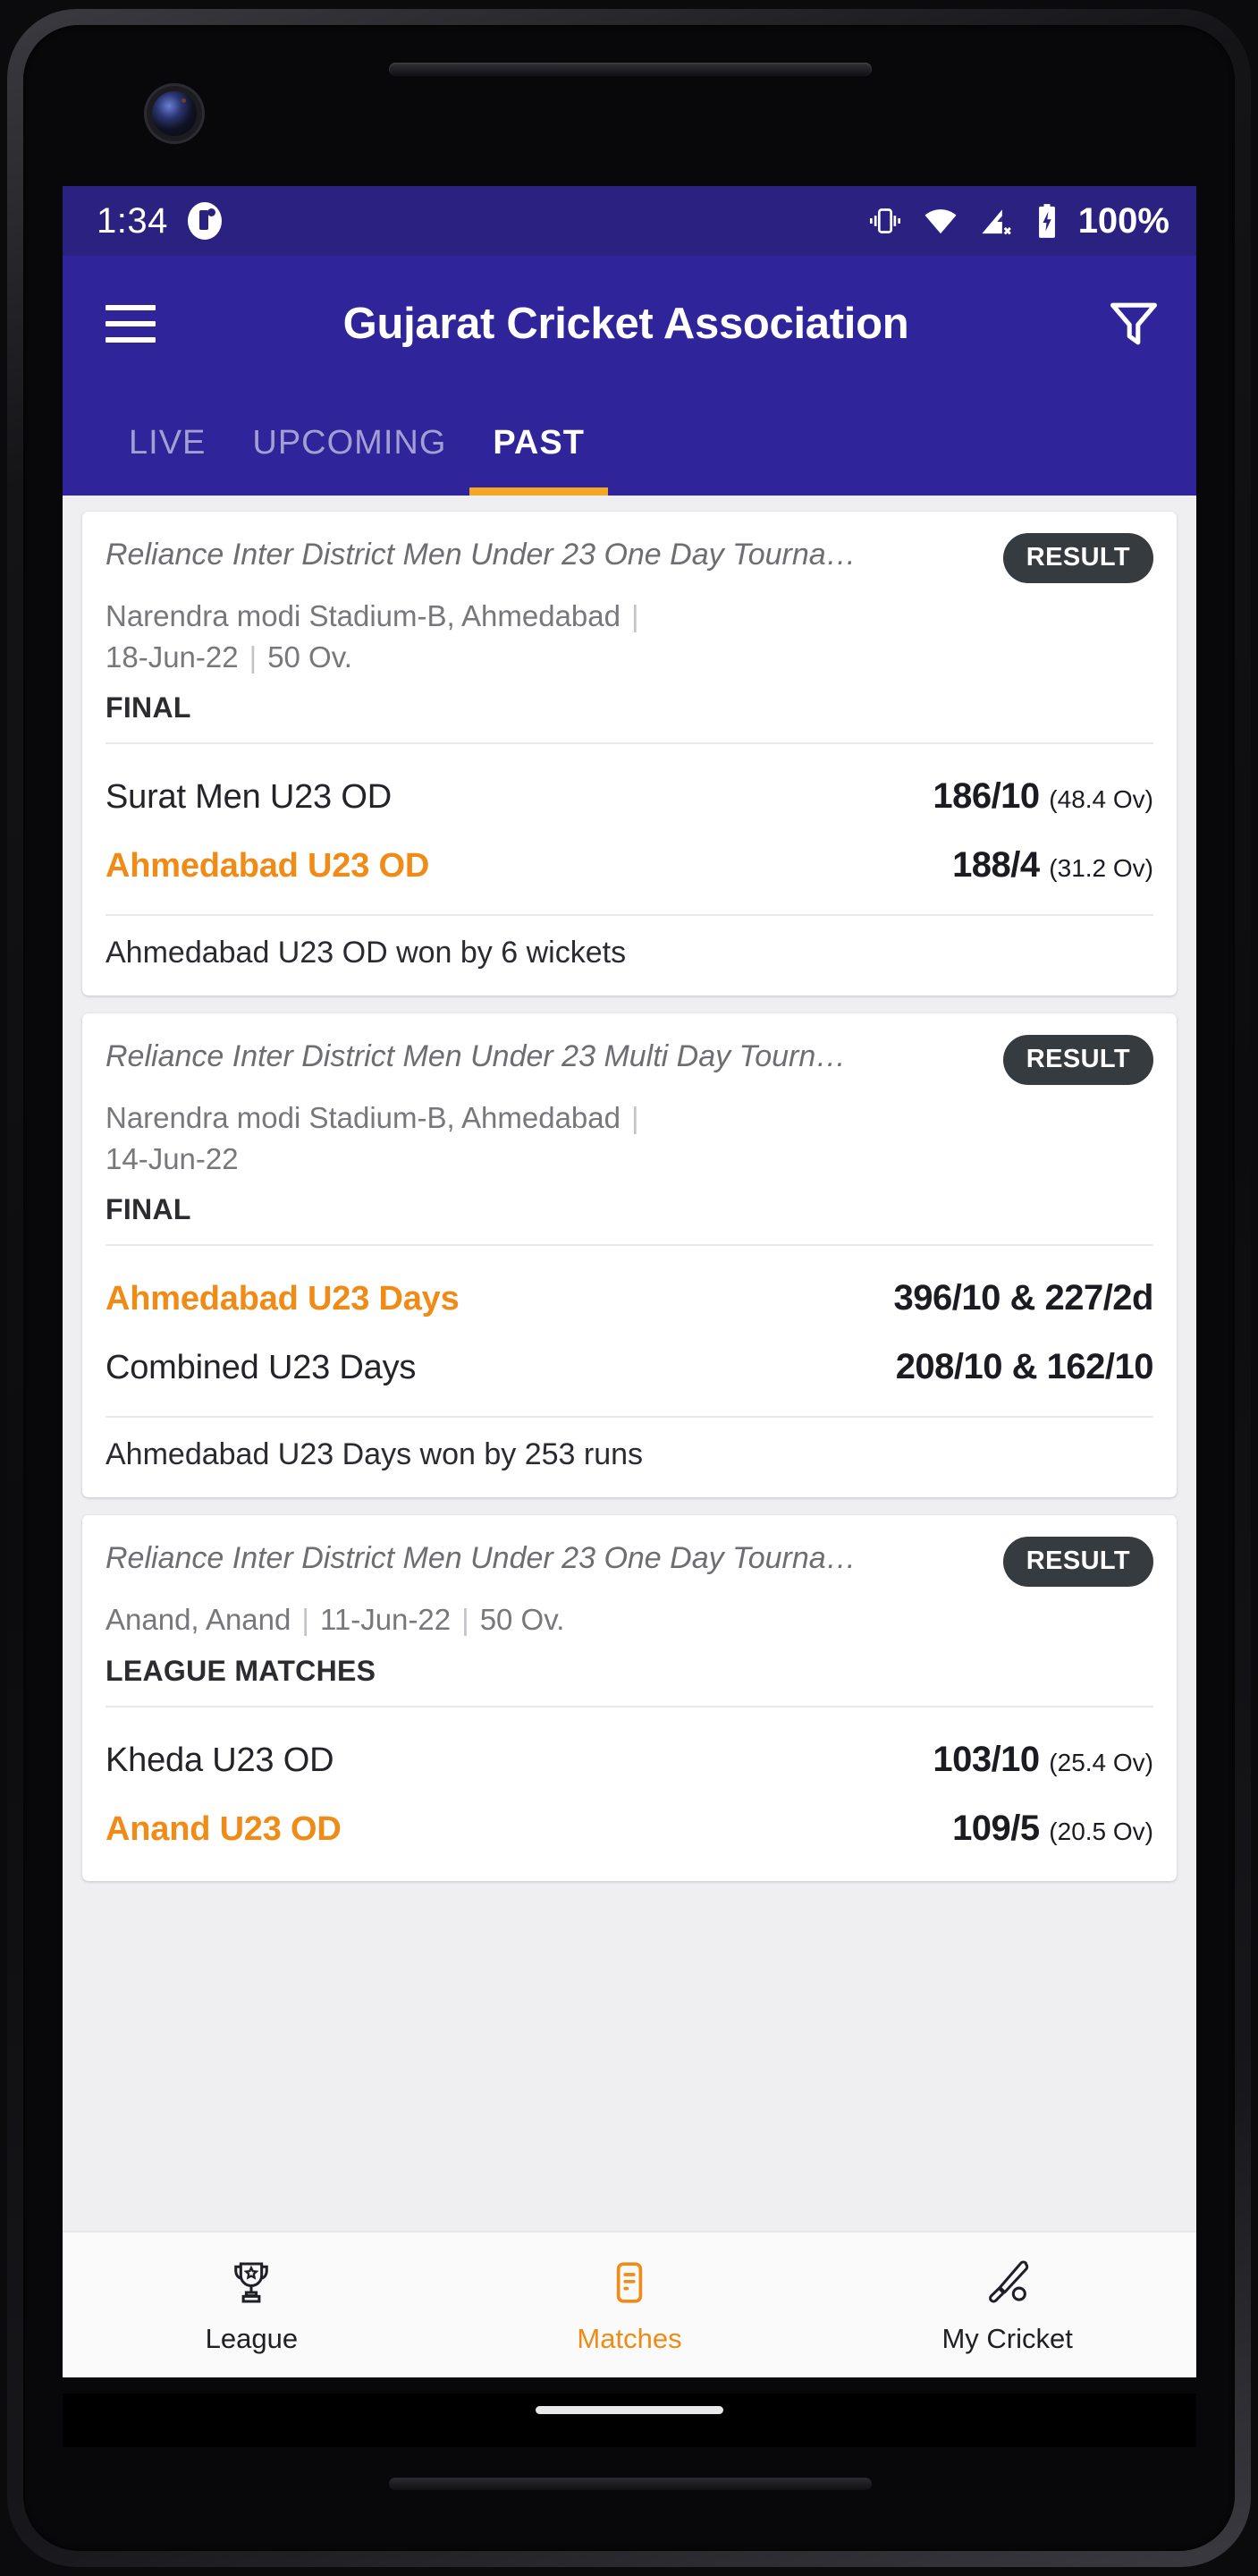 The image size is (1258, 2576). Describe the element at coordinates (629, 444) in the screenshot. I see `match-status-tabs: LIVE UPCOMING PAST` at that location.